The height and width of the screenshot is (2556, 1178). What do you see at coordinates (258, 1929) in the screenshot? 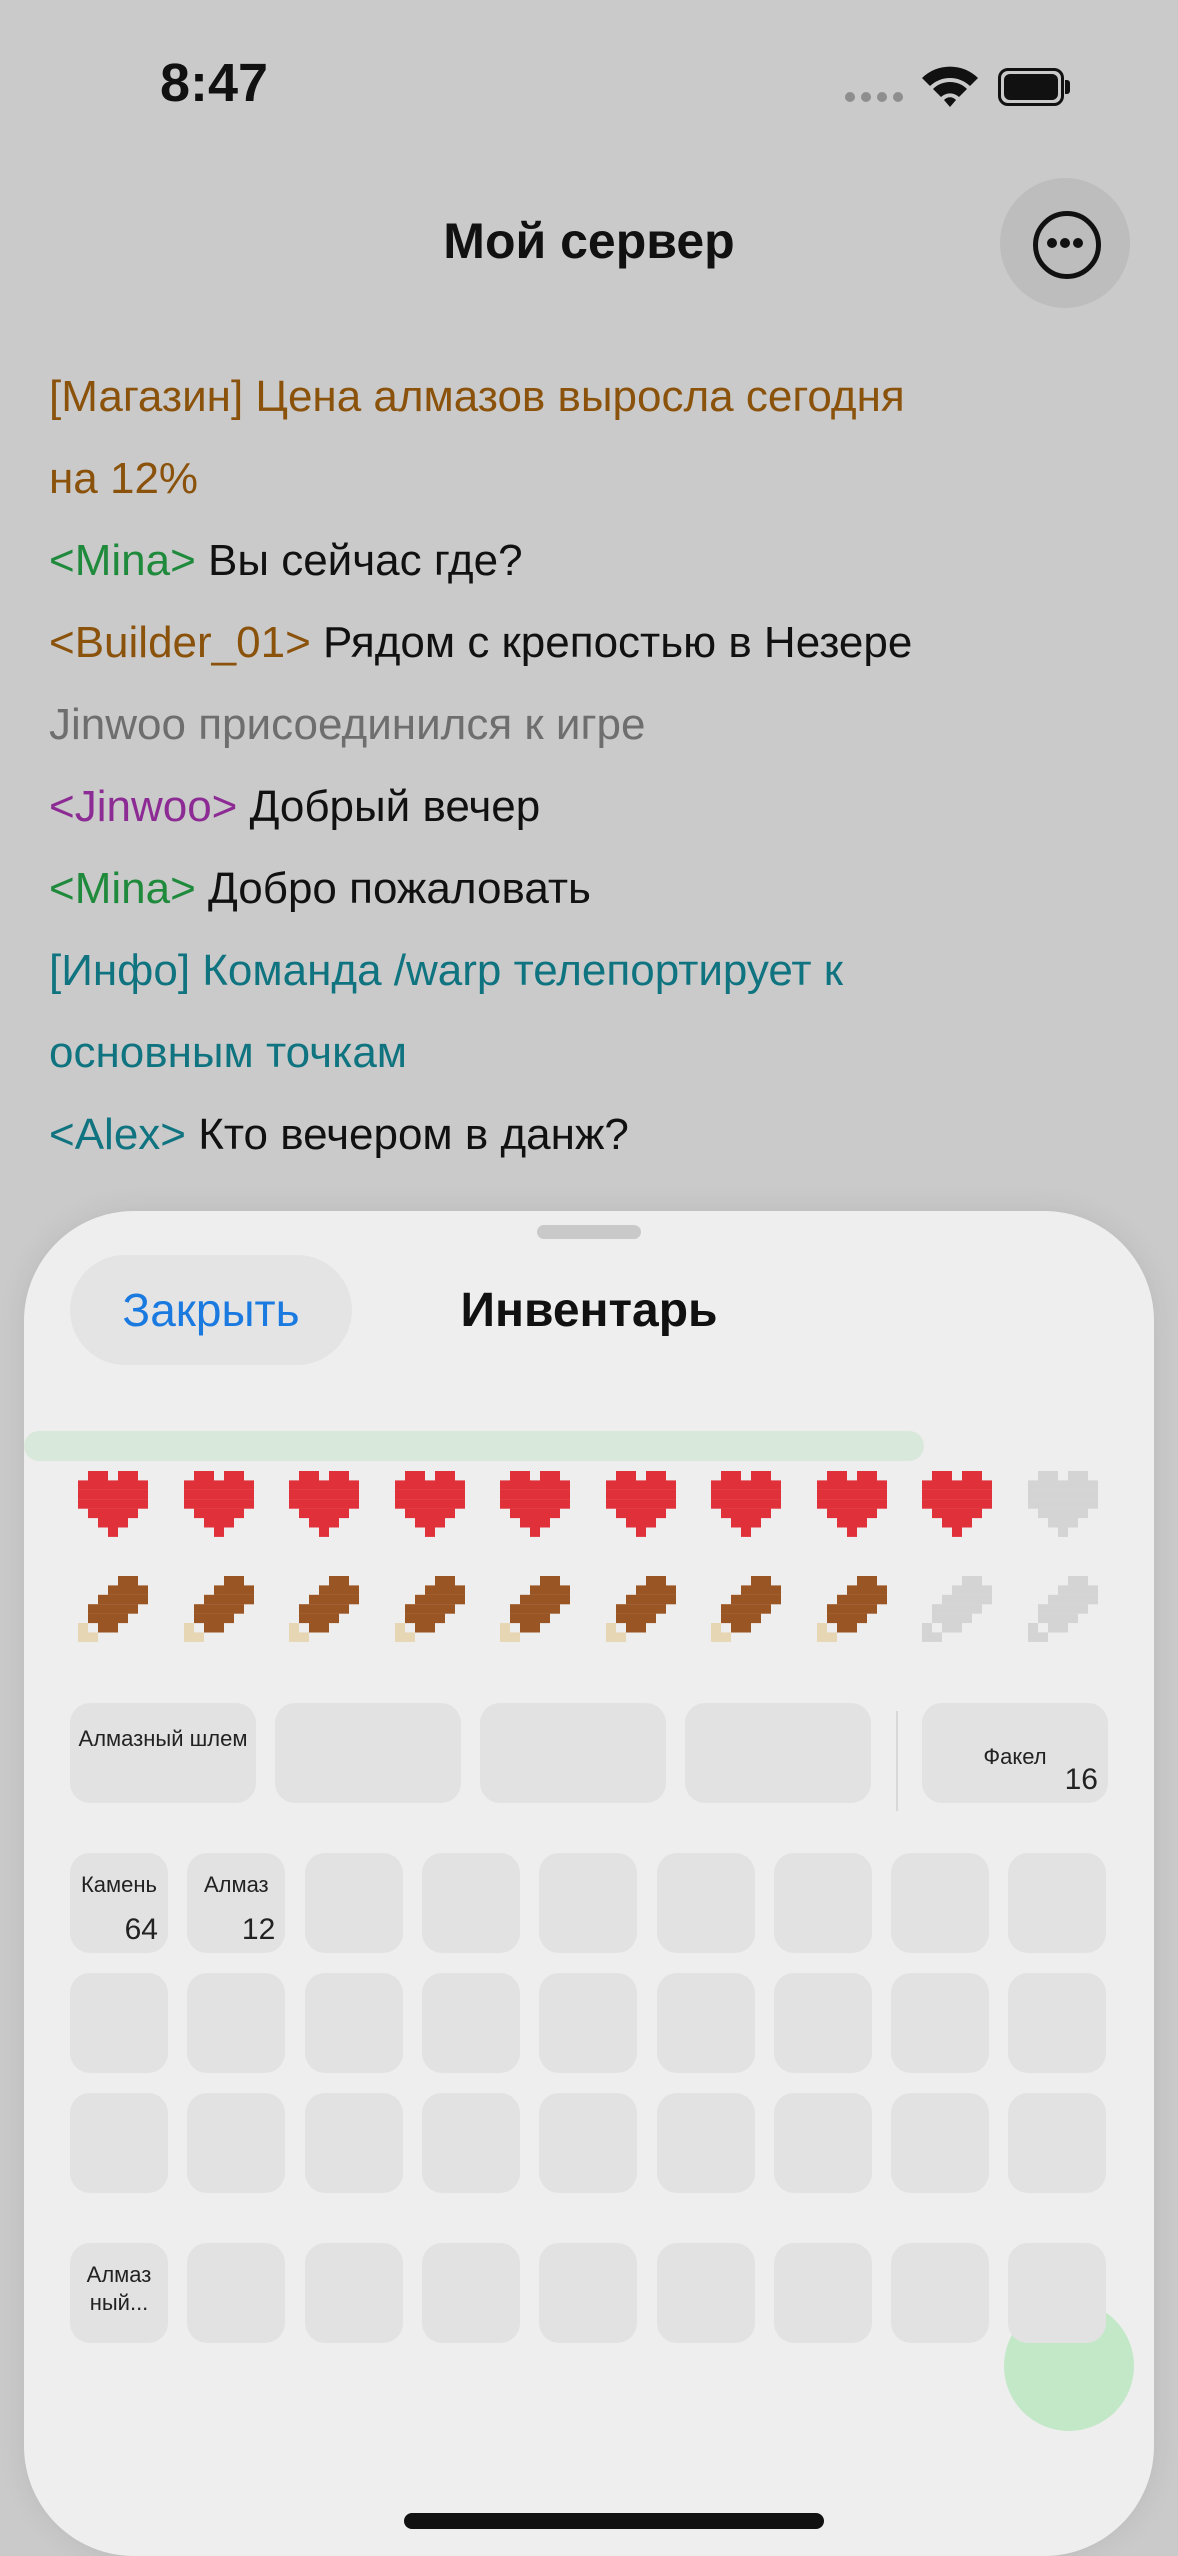
I see `item-count: 12` at bounding box center [258, 1929].